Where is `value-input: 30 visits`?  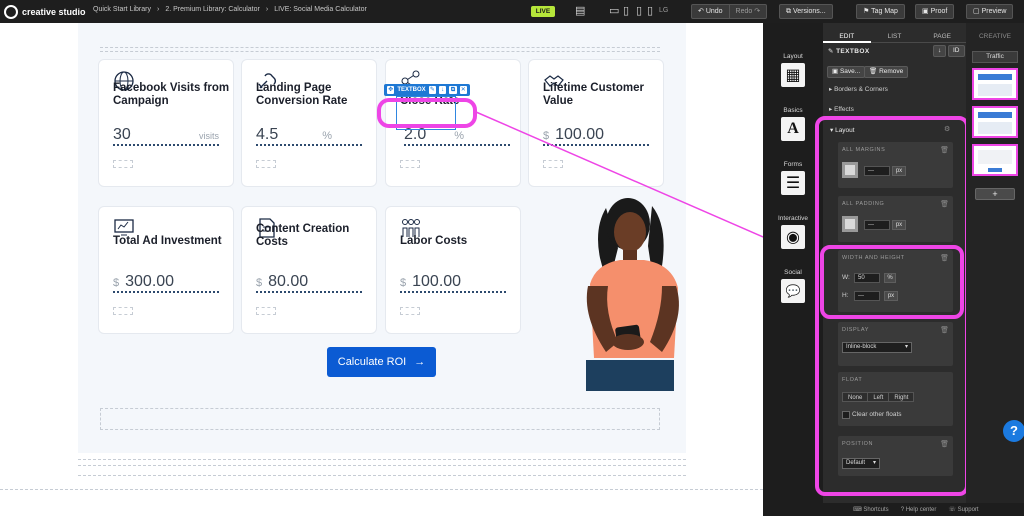
value-input: 30 visits is located at coordinates (166, 136).